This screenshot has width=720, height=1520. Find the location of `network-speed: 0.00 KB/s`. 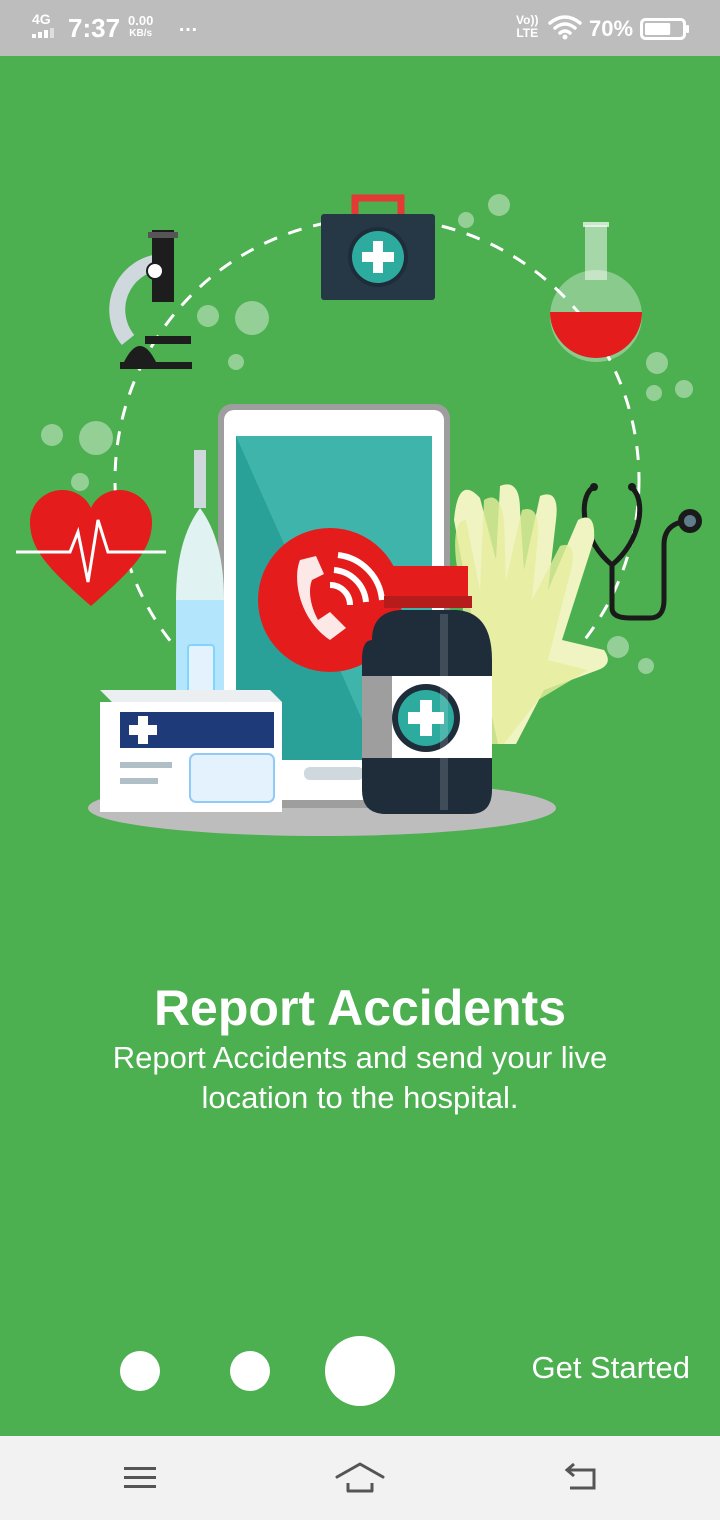

network-speed: 0.00 KB/s is located at coordinates (140, 27).